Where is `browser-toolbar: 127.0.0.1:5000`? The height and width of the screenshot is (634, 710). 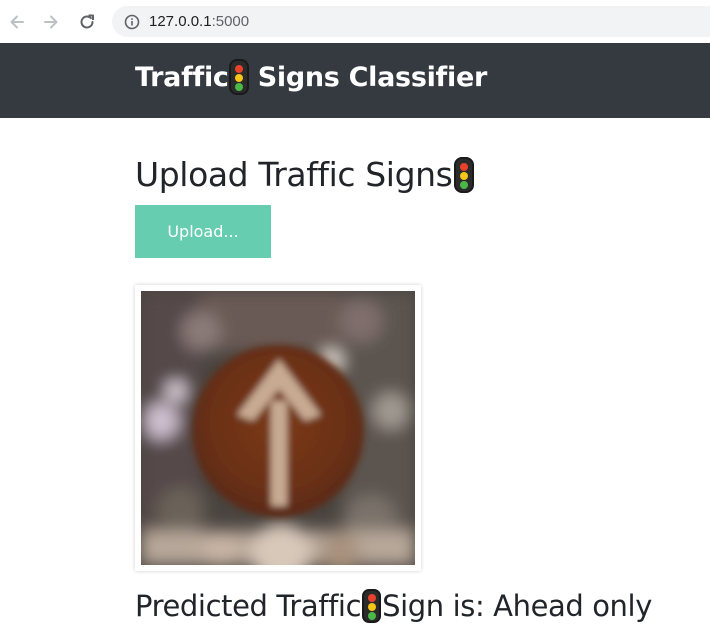
browser-toolbar: 127.0.0.1:5000 is located at coordinates (355, 21).